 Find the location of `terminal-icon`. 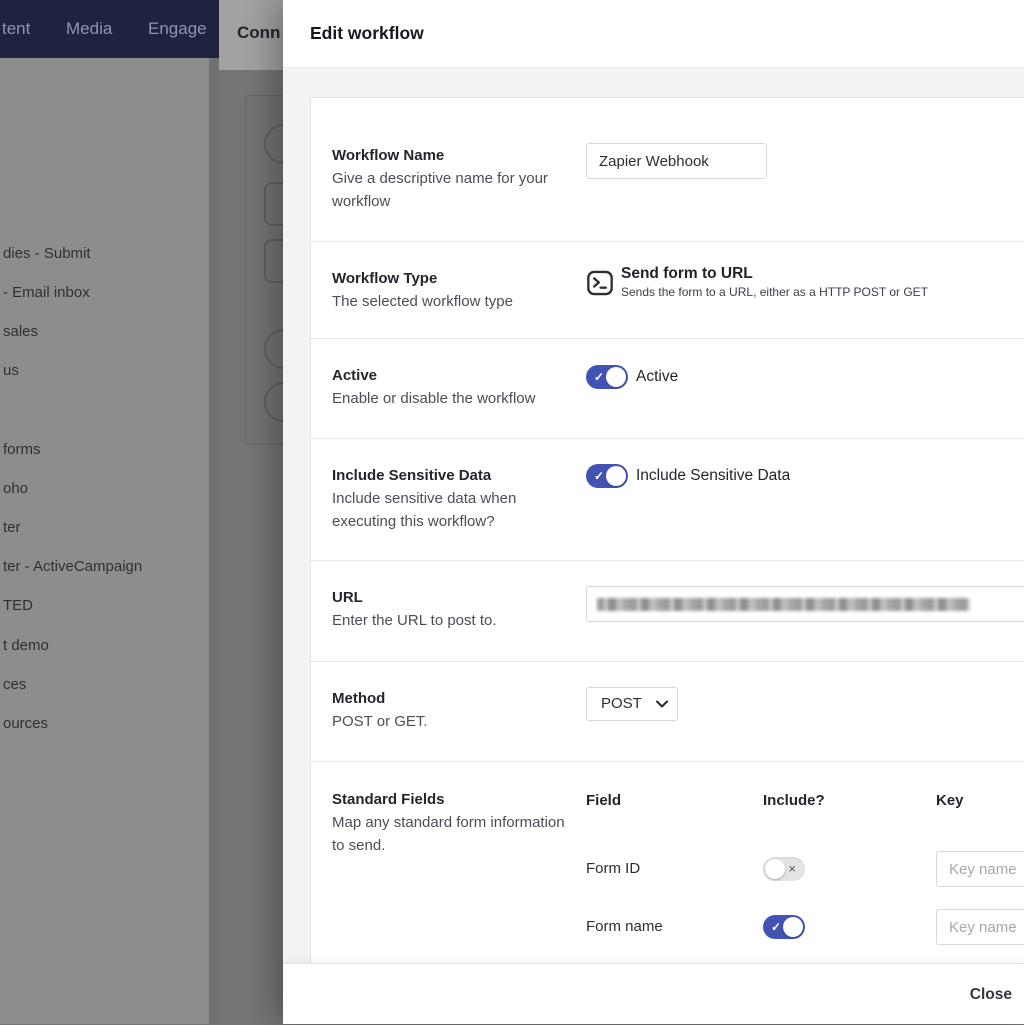

terminal-icon is located at coordinates (600, 285).